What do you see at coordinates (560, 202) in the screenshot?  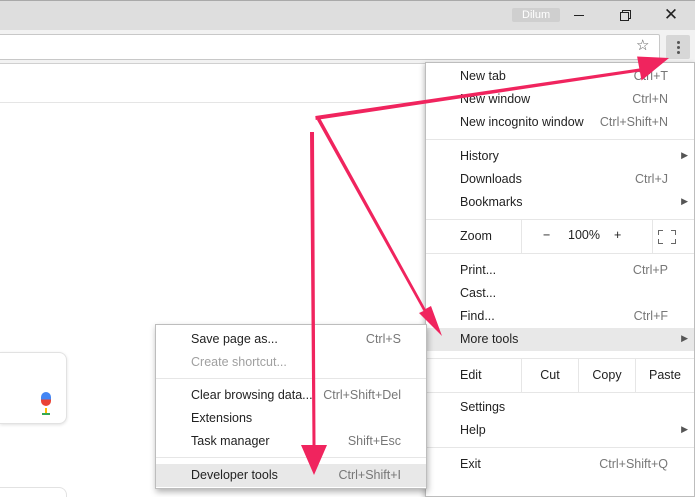 I see `menu-item-bookmarks: Bookmarks ▶` at bounding box center [560, 202].